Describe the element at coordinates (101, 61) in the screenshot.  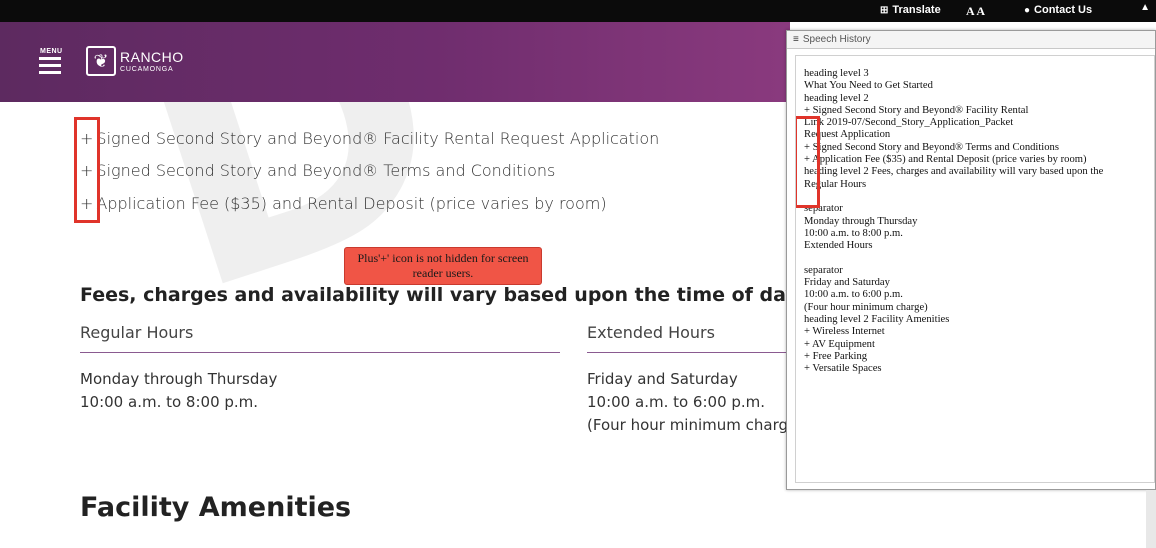
I see `logo-emblem-icon: ❦` at that location.